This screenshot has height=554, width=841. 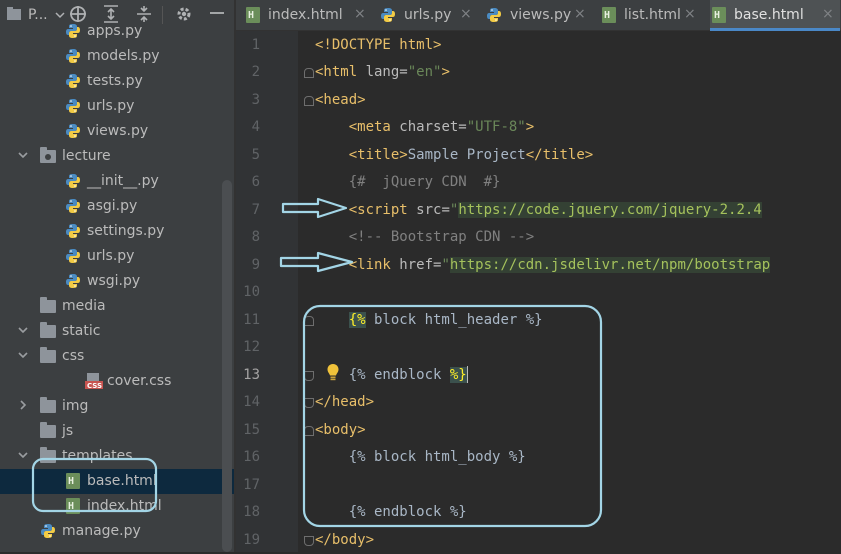 What do you see at coordinates (452, 416) in the screenshot?
I see `annotation-box-blocks` at bounding box center [452, 416].